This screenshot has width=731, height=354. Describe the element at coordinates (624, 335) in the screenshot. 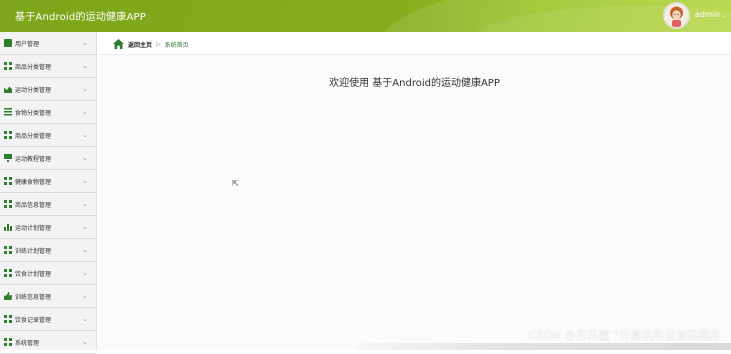

I see `watermark: CSDN @苏苏酱 °计算机毕设源码程序` at that location.